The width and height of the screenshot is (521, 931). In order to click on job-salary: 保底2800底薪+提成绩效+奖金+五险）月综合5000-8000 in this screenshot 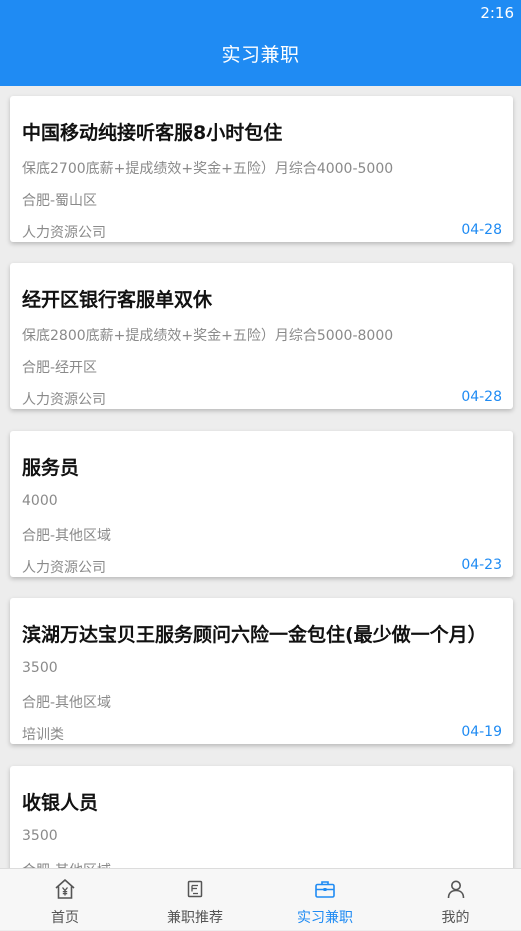, I will do `click(208, 336)`.